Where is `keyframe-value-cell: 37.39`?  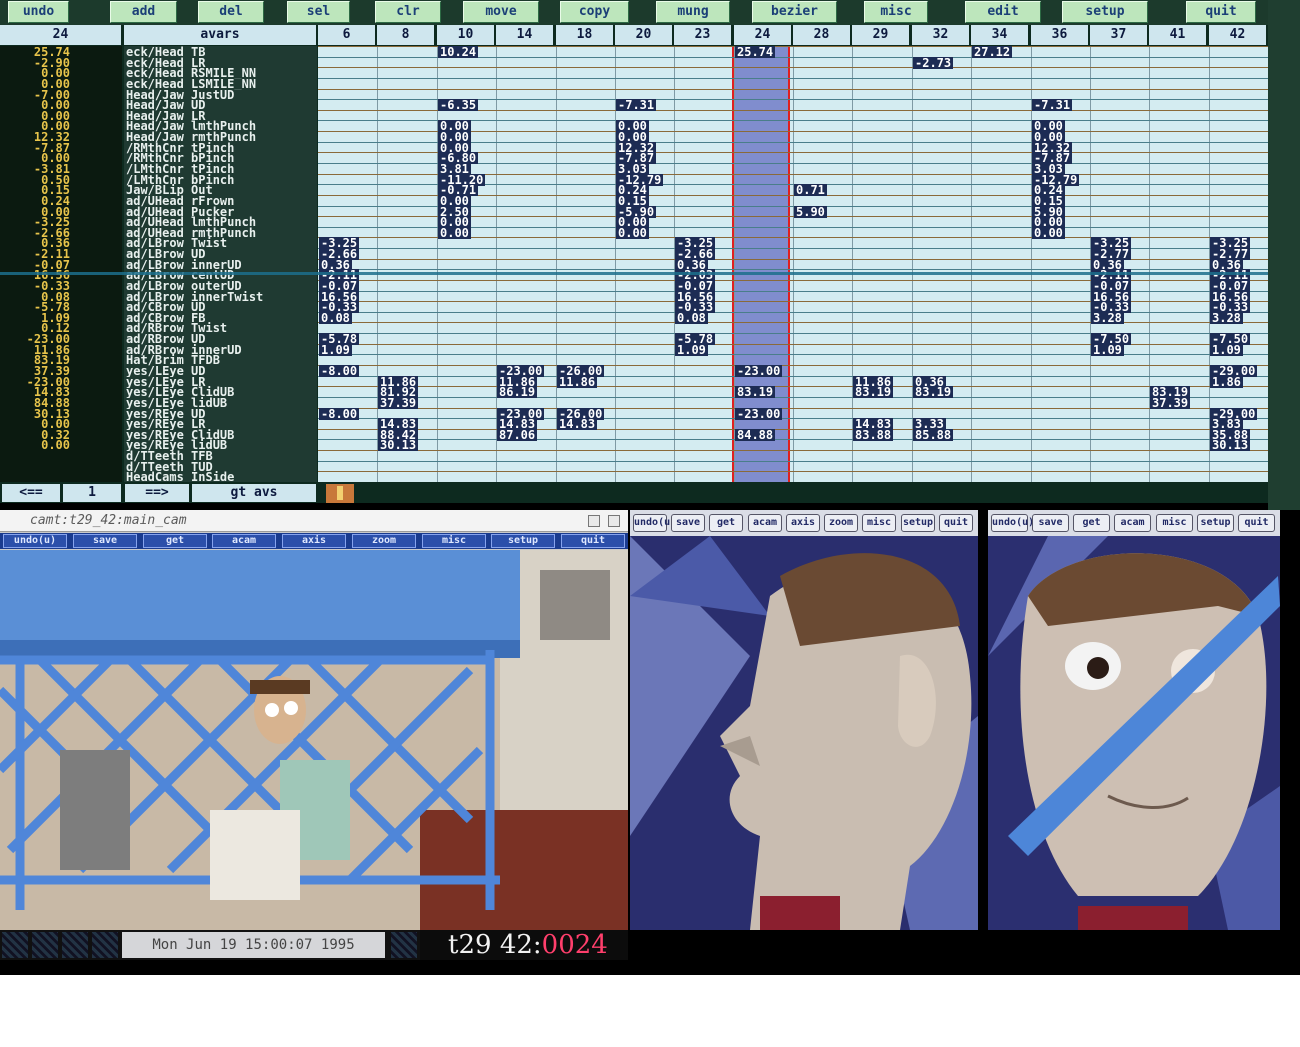
keyframe-value-cell: 37.39 is located at coordinates (398, 403).